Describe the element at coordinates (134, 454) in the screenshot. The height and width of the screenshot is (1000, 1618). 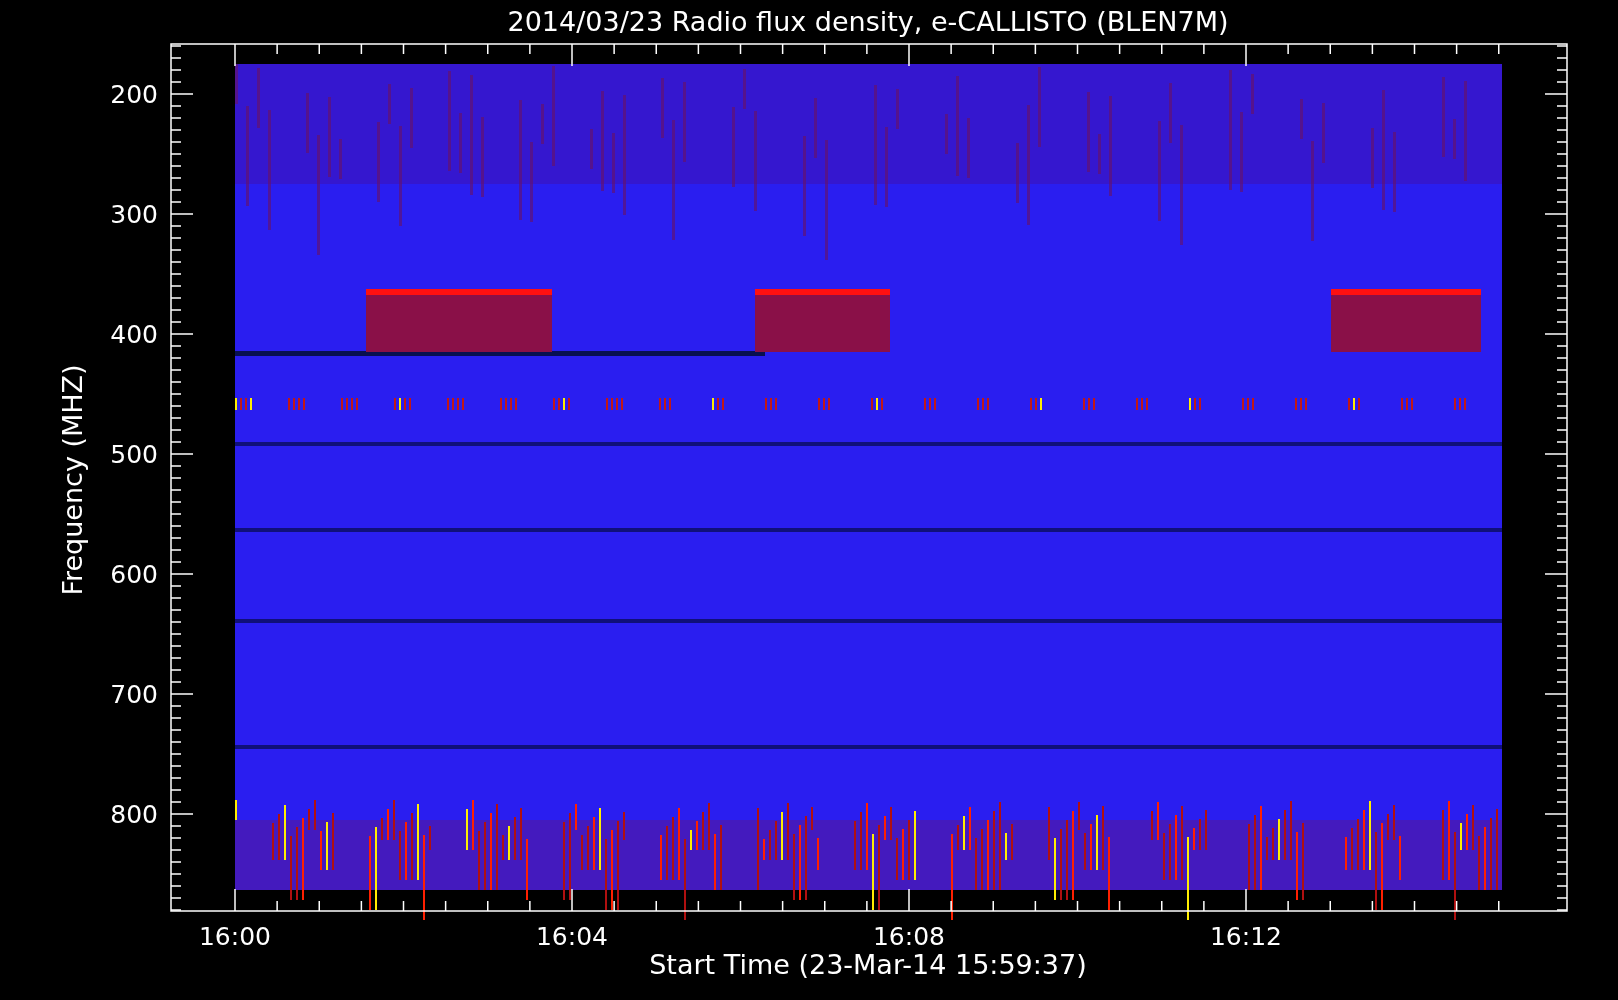
I see `y-tick-label: 500` at that location.